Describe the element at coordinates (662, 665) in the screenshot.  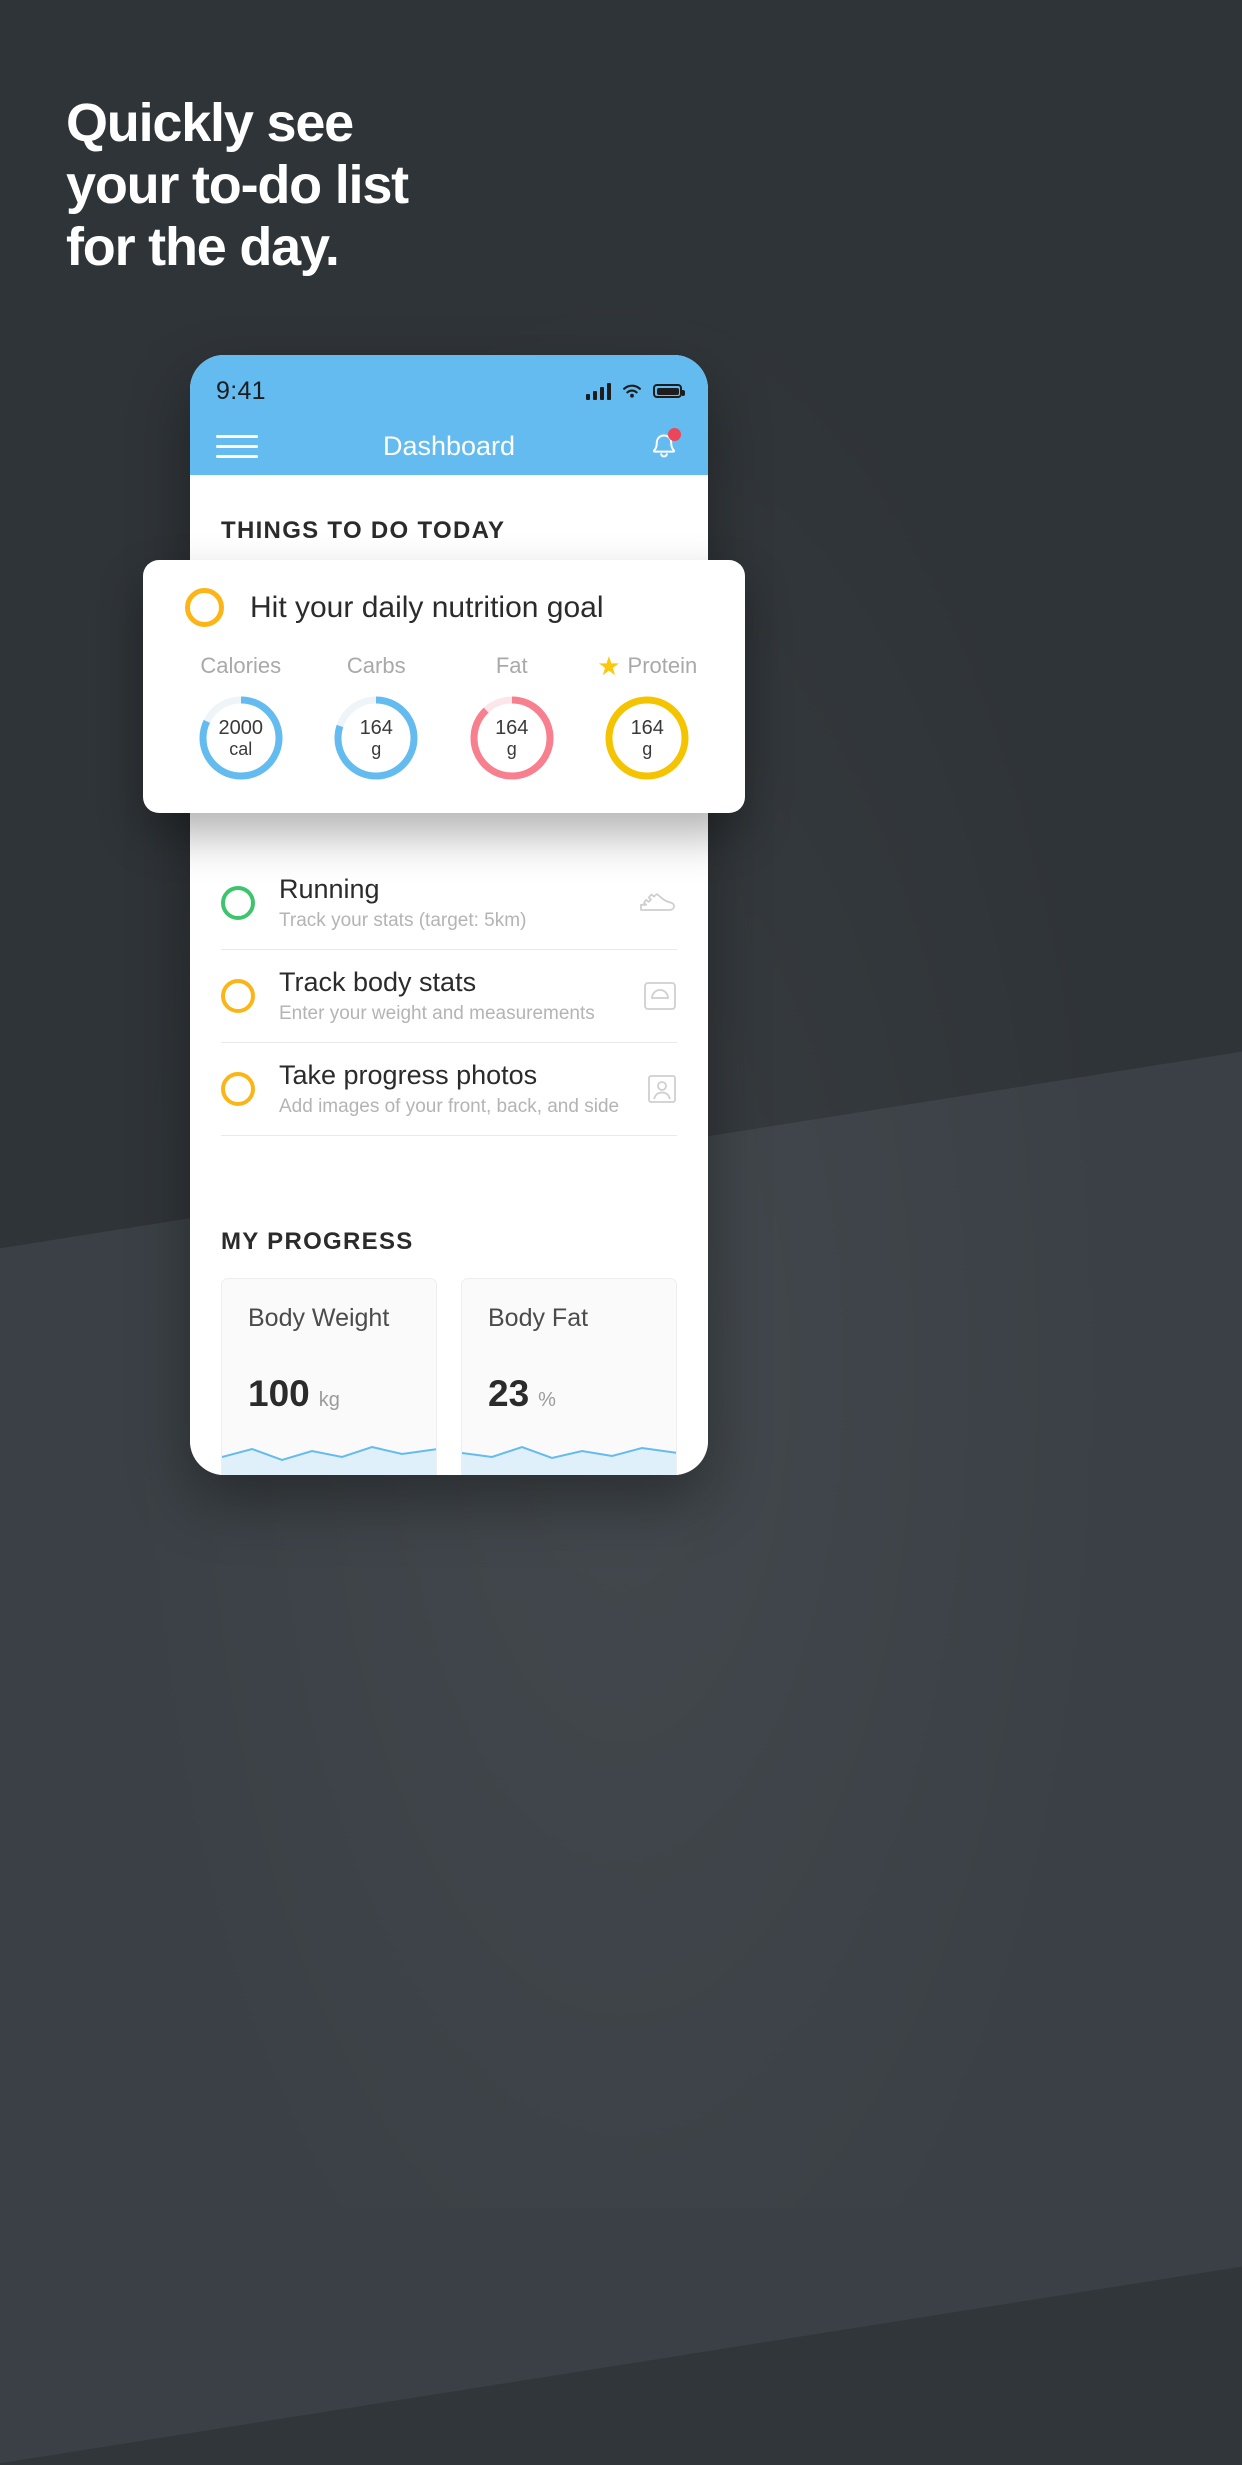
I see `macro-label: Protein` at that location.